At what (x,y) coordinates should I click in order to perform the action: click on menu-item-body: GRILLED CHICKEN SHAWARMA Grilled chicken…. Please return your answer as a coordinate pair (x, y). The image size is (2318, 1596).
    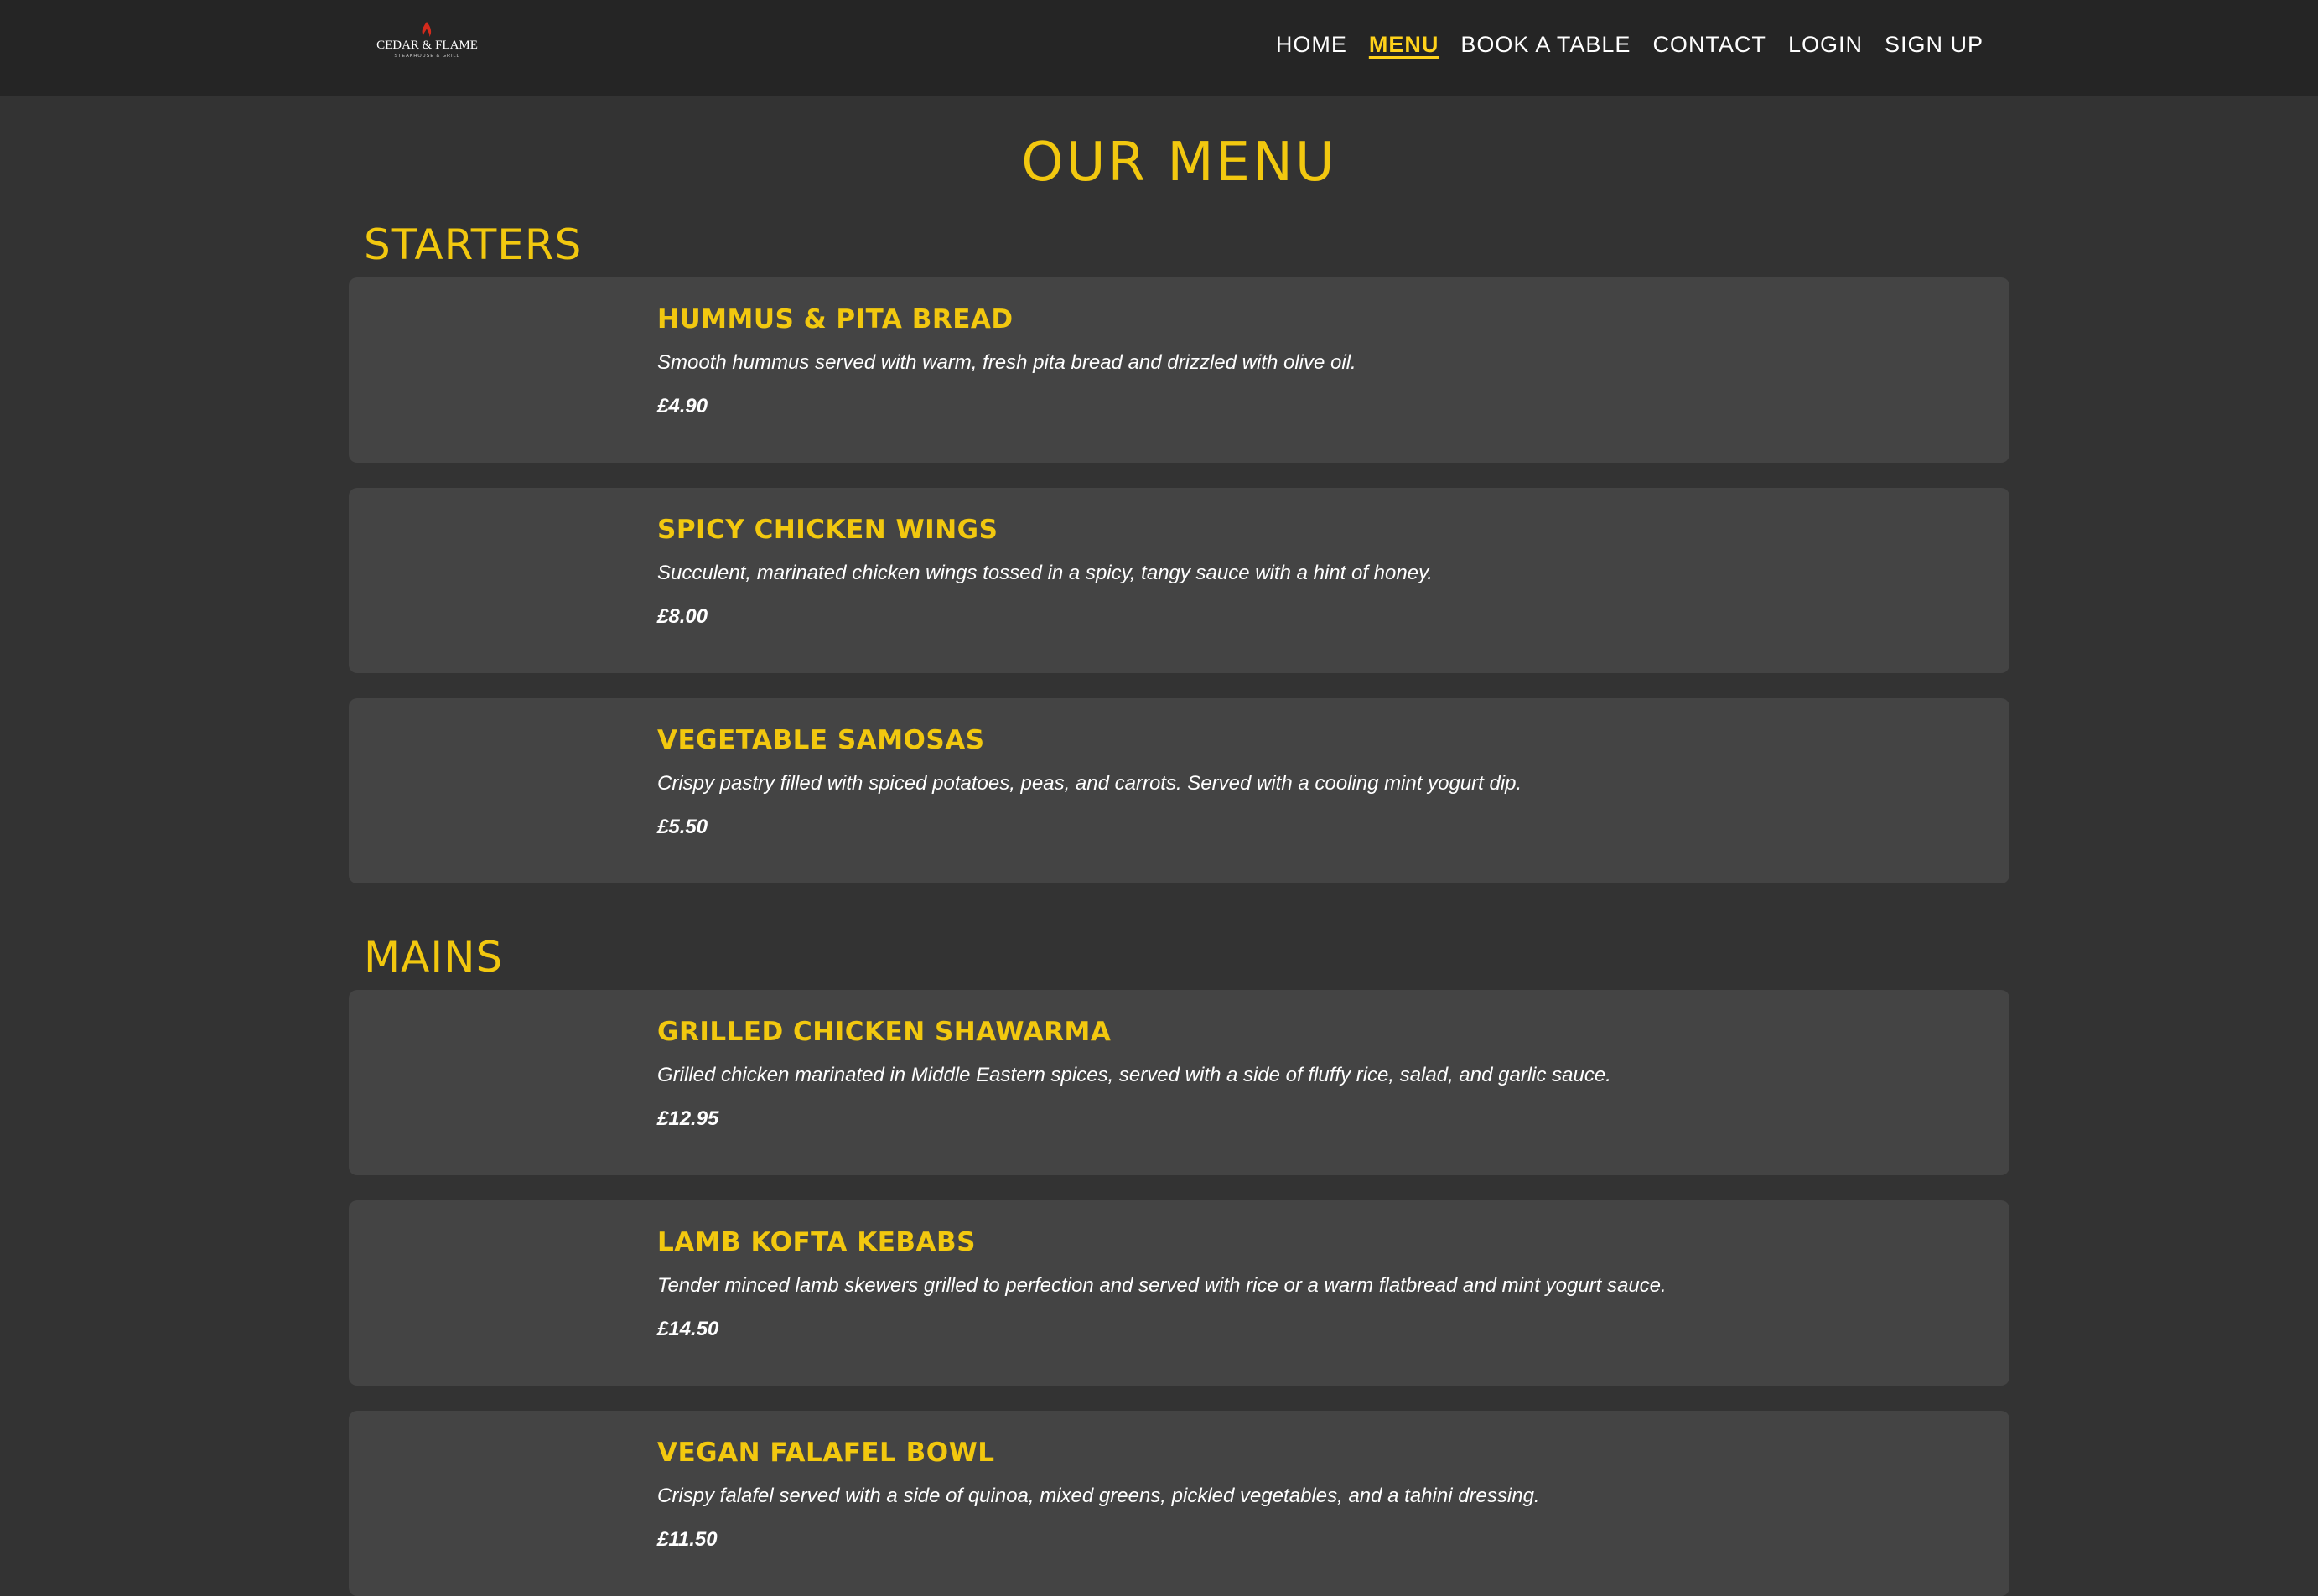
    Looking at the image, I should click on (1317, 1073).